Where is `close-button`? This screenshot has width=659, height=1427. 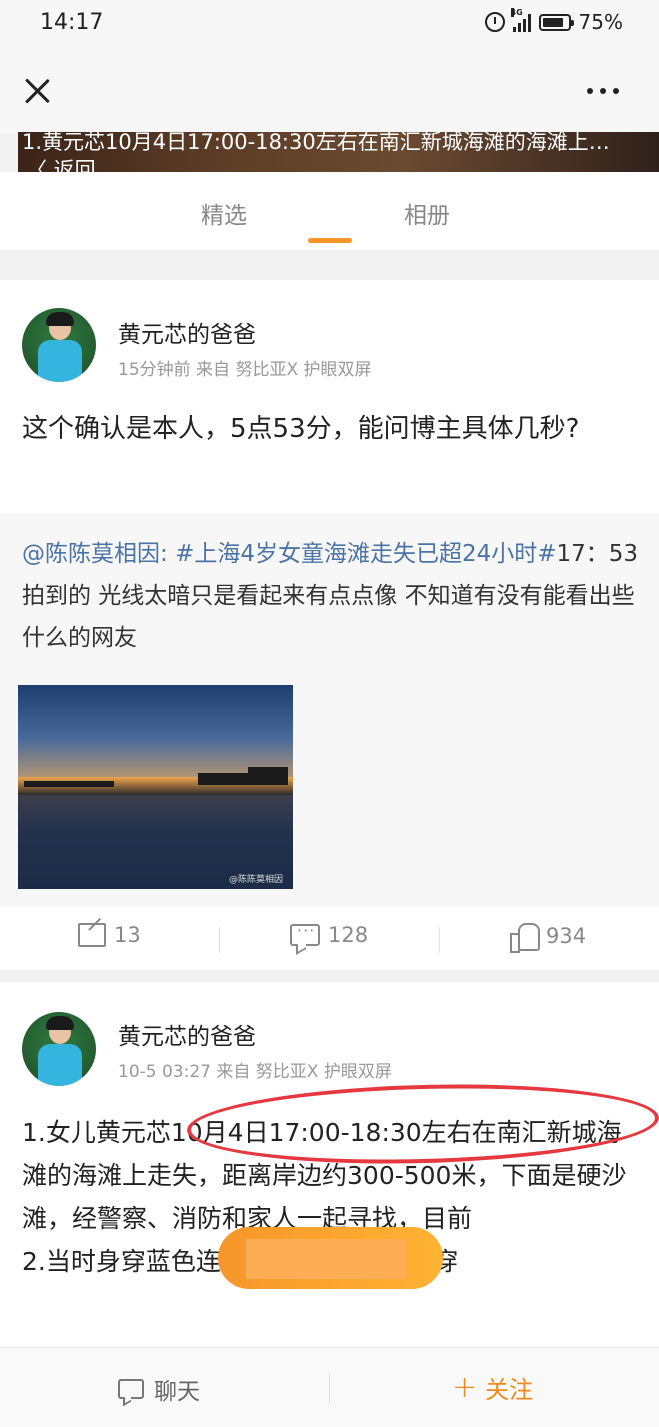
close-button is located at coordinates (37, 91).